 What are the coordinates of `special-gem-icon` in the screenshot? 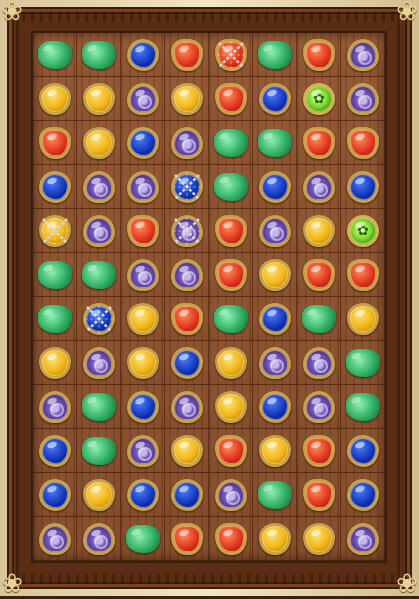 It's located at (363, 231).